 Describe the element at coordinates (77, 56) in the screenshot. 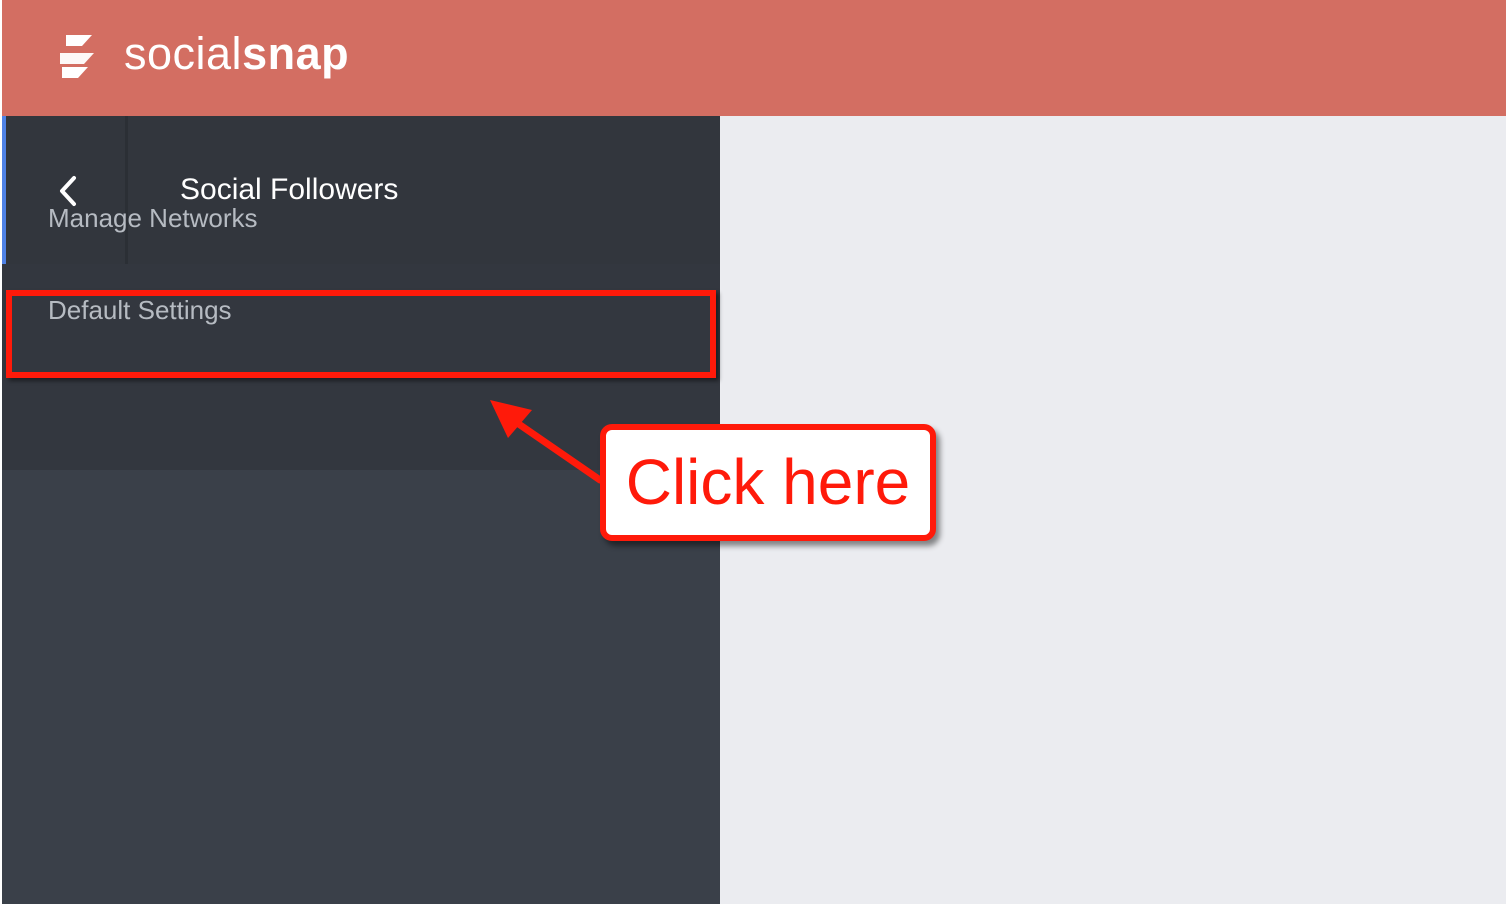

I see `socialsnap-logo-icon` at that location.